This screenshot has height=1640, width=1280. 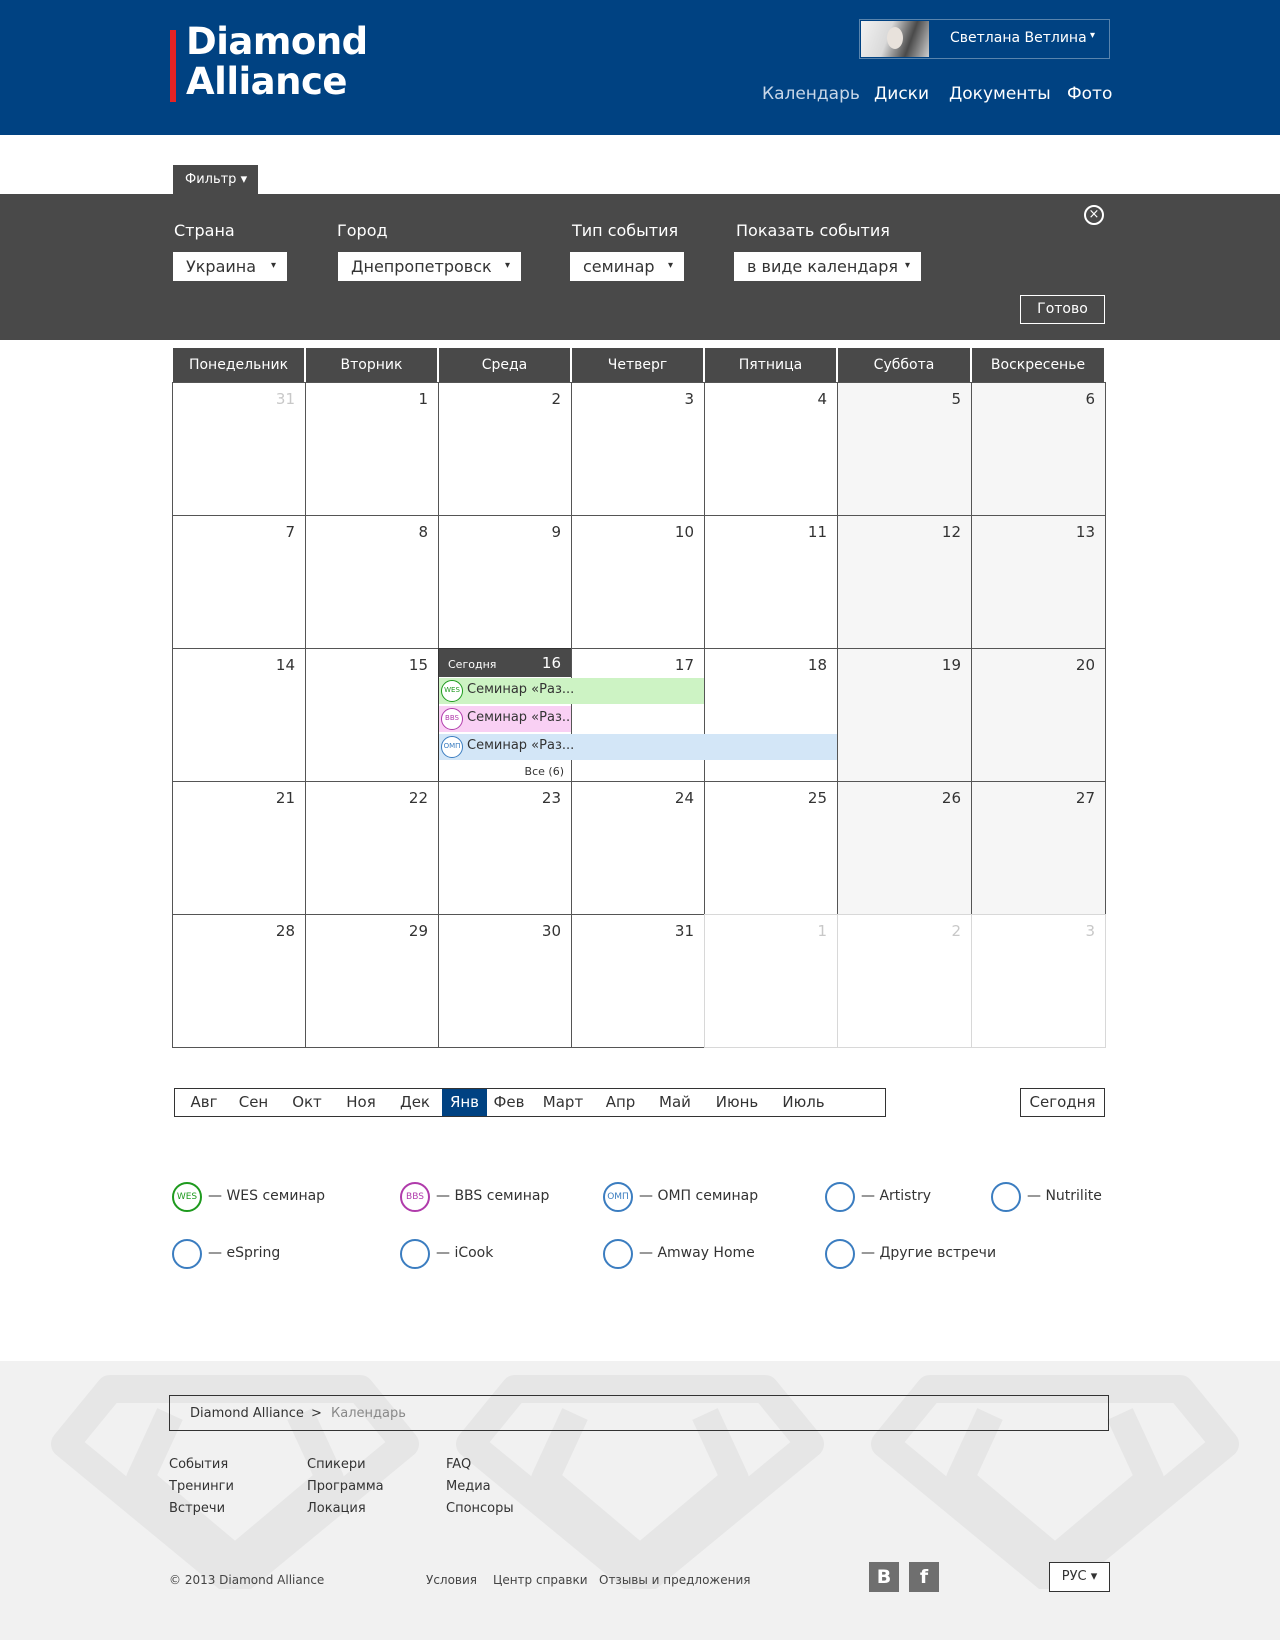 I want to click on day-number: 21, so click(x=285, y=798).